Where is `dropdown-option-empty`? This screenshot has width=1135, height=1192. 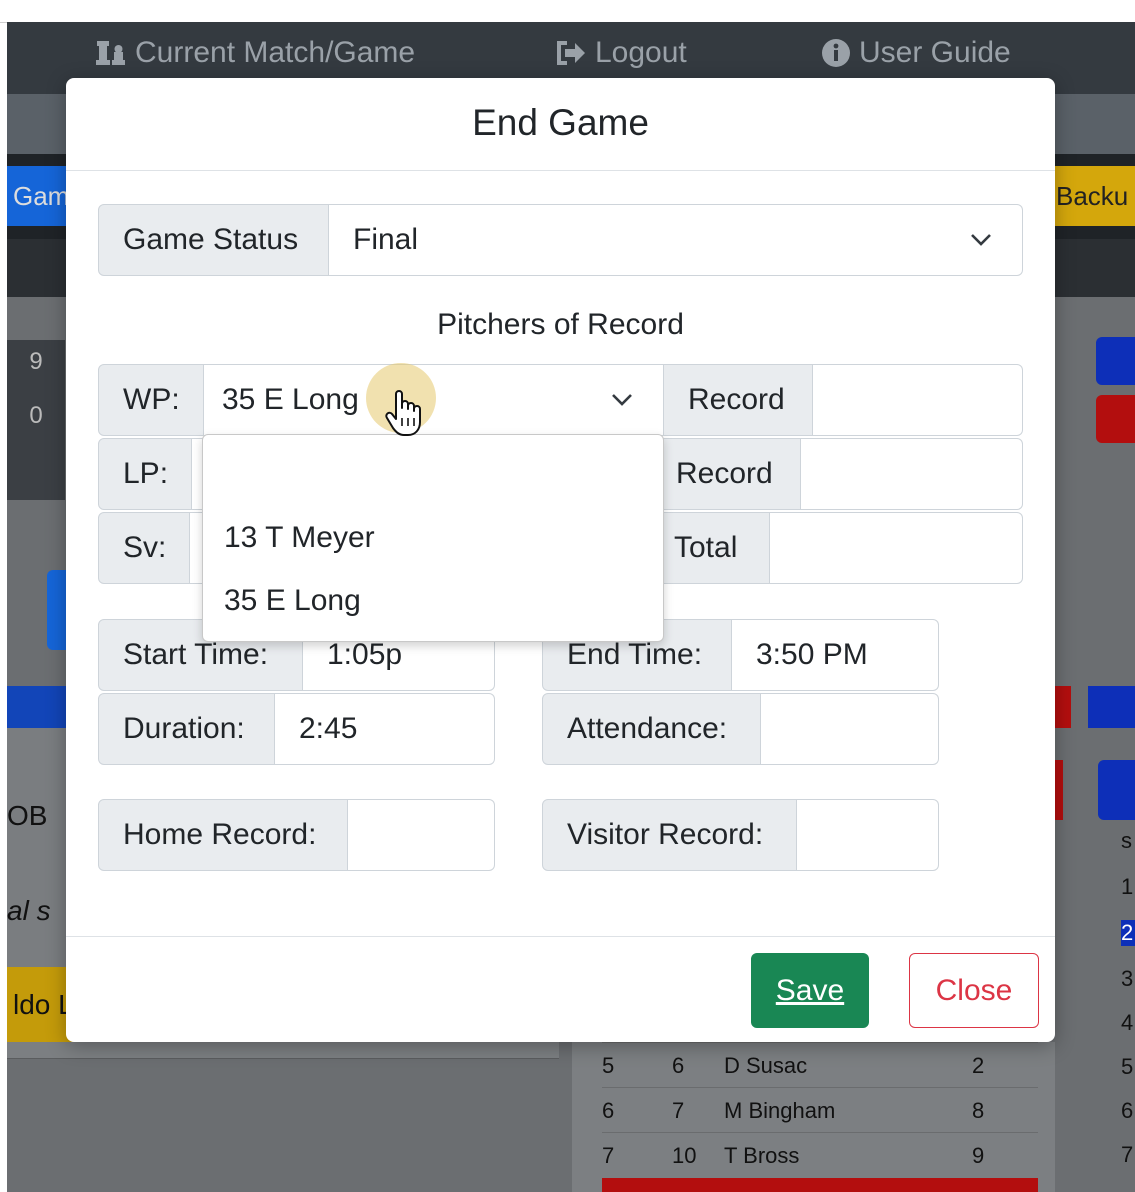 dropdown-option-empty is located at coordinates (424, 473).